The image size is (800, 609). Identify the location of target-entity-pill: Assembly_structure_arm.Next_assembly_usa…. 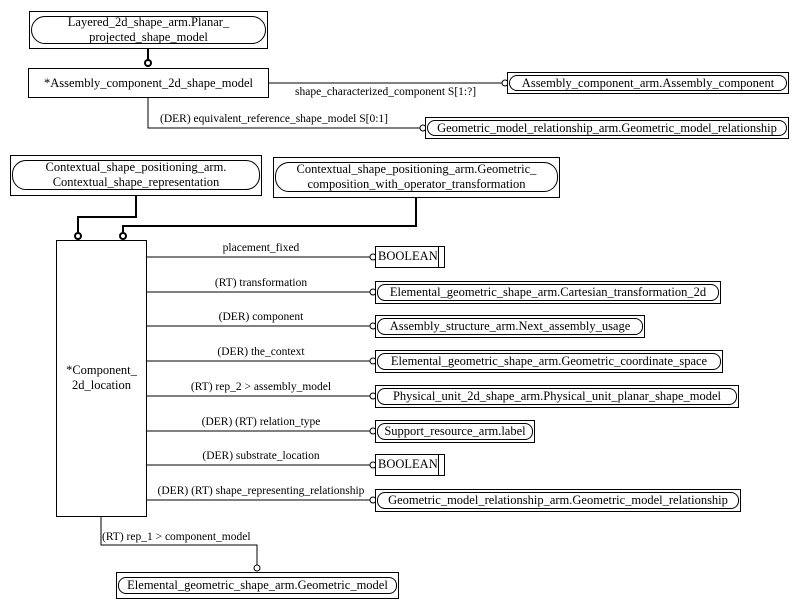
(510, 326).